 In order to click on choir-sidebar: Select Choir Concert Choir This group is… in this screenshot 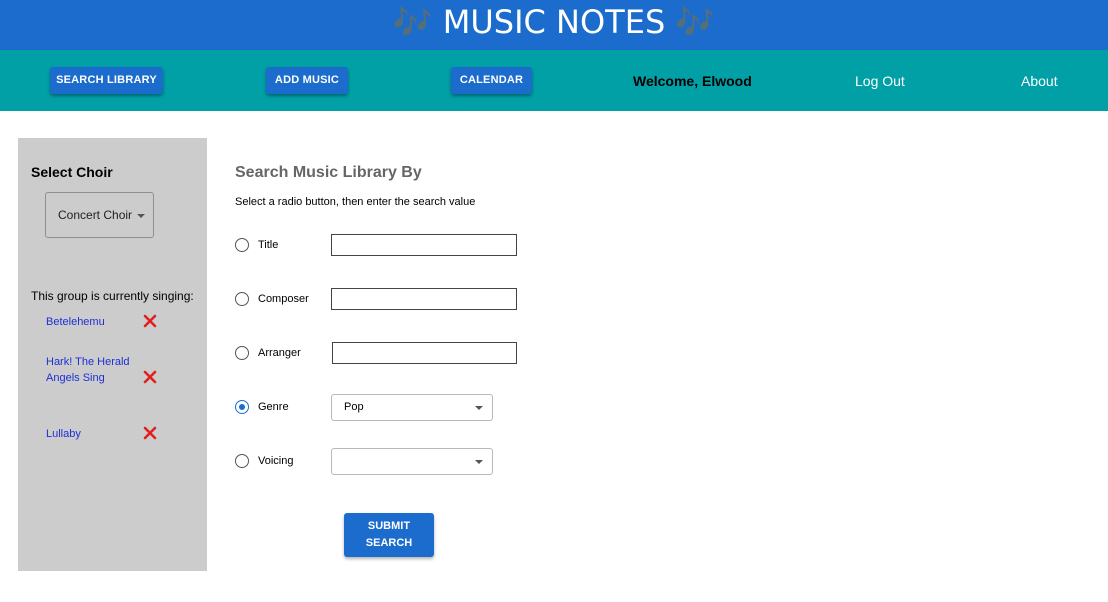, I will do `click(112, 354)`.